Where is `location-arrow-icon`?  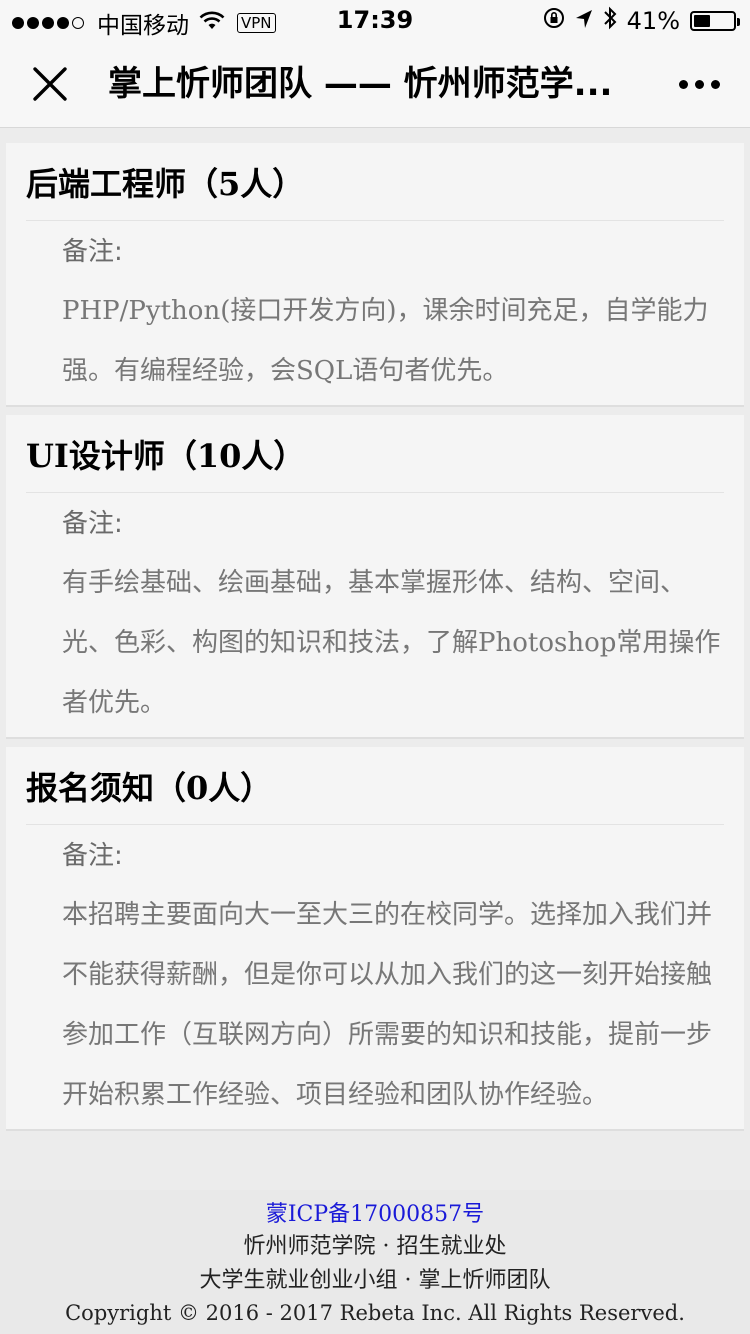
location-arrow-icon is located at coordinates (584, 21).